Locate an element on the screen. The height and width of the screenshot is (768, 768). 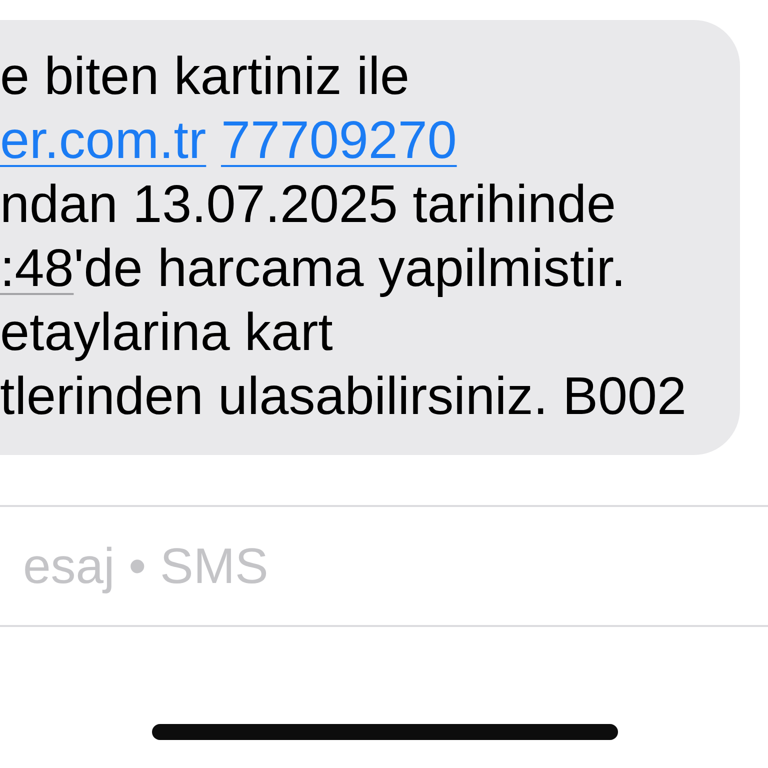
message-text: tlerinden ulasabilirsiniz. B002 is located at coordinates (343, 396).